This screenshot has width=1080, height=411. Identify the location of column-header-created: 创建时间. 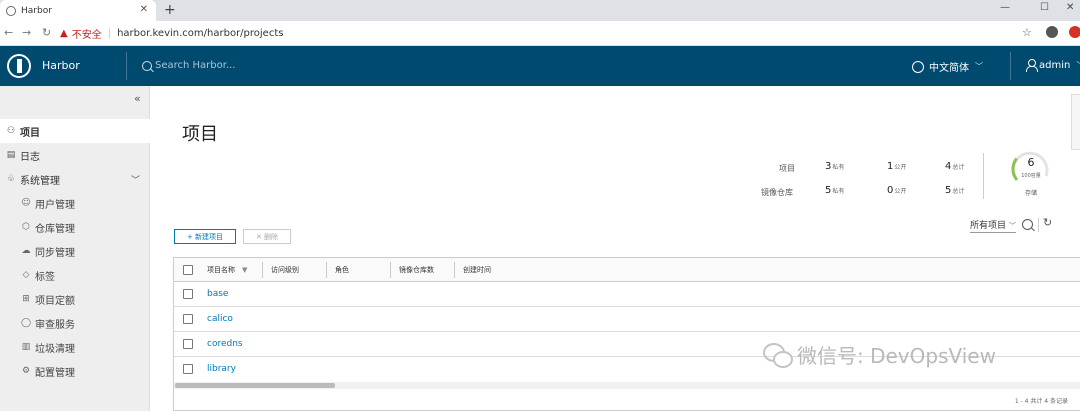
(477, 270).